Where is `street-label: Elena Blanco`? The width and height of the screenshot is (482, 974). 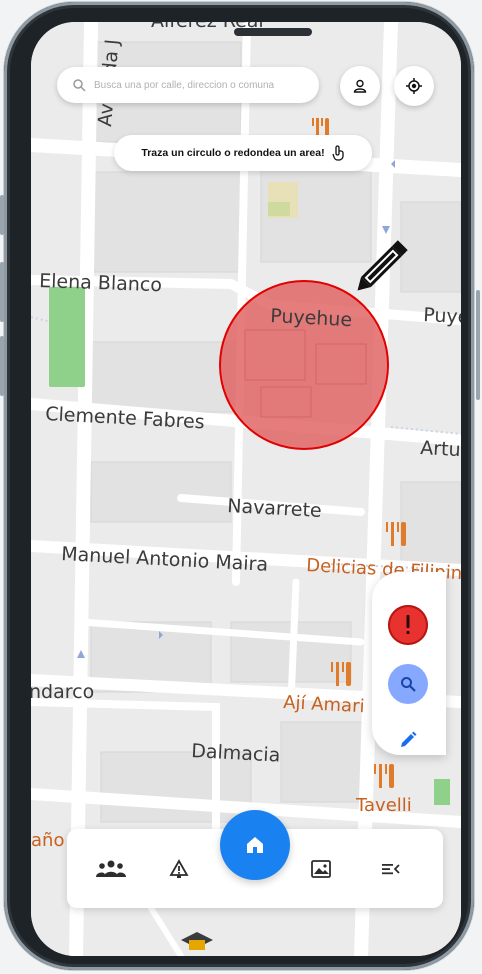 street-label: Elena Blanco is located at coordinates (100, 283).